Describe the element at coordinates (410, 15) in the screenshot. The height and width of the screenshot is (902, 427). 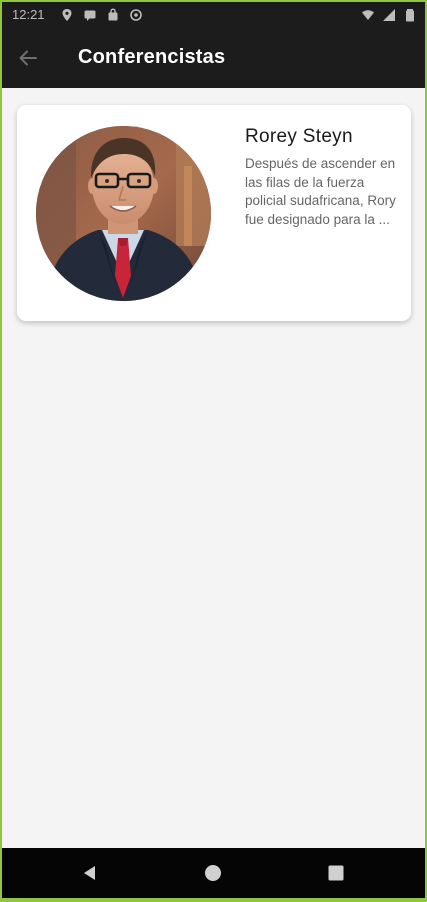
I see `battery-icon` at that location.